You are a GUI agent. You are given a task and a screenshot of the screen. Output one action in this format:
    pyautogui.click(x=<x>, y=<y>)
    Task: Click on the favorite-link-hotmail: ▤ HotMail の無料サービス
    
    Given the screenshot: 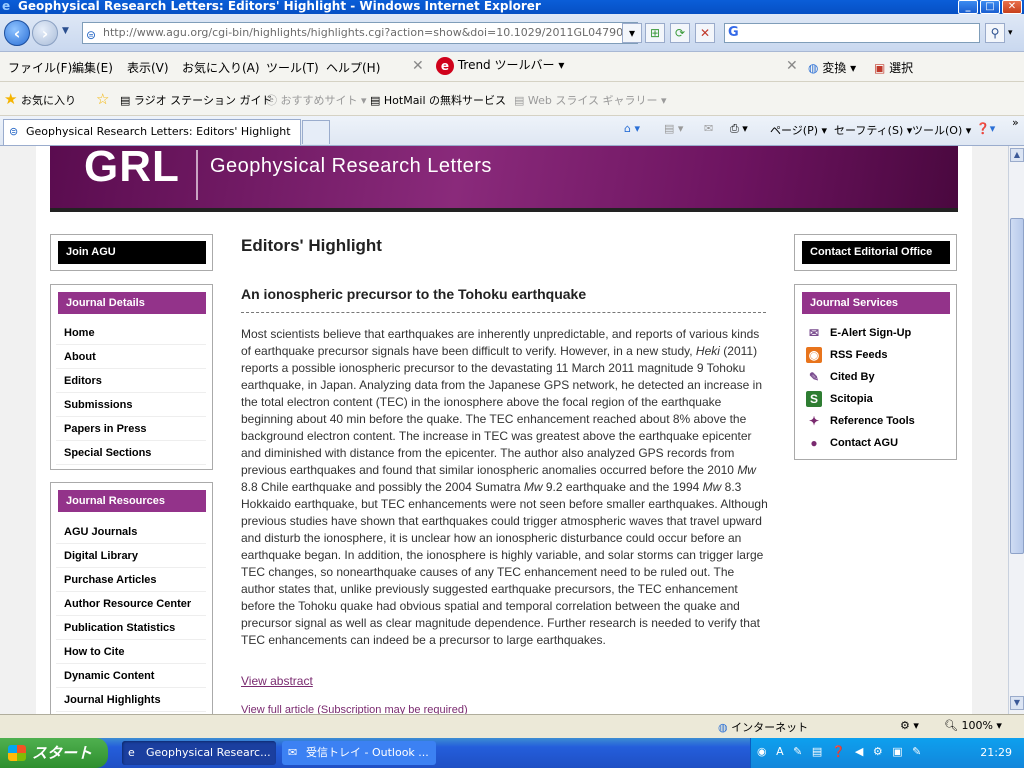 What is the action you would take?
    pyautogui.click(x=438, y=100)
    